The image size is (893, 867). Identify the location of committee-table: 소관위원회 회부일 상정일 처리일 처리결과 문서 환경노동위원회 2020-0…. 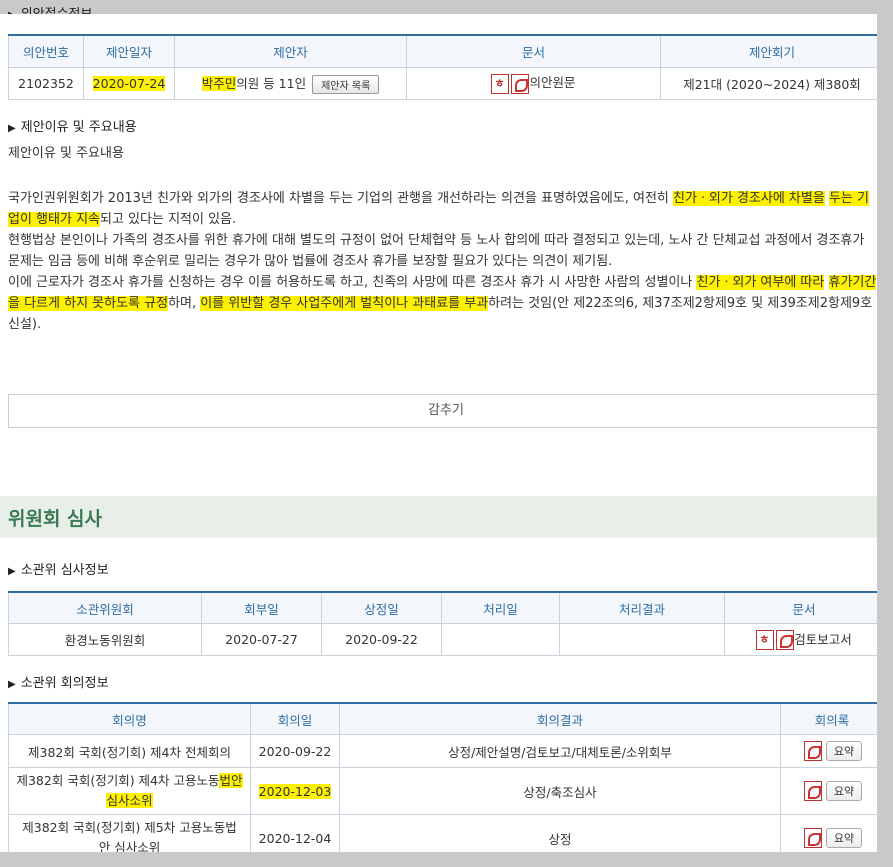
(442, 623).